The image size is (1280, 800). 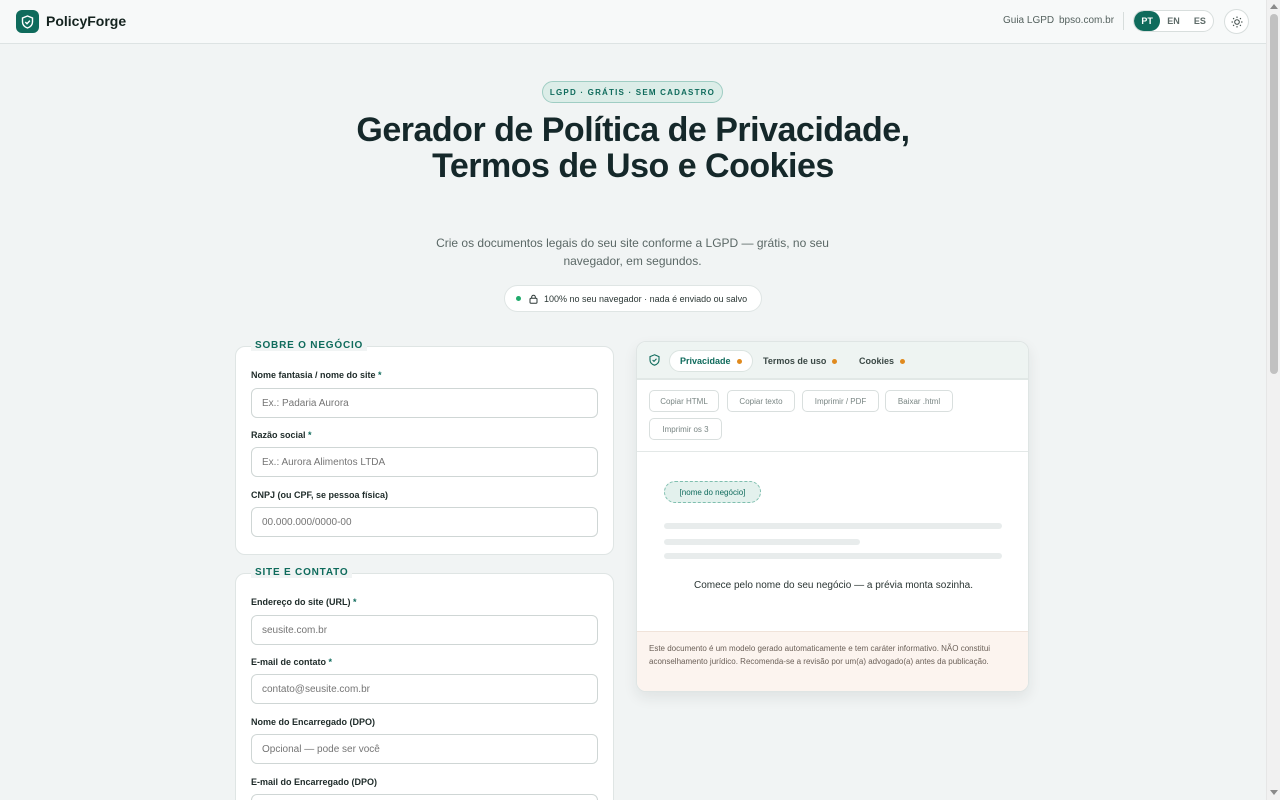 What do you see at coordinates (424, 749) in the screenshot?
I see `dpo-name-input` at bounding box center [424, 749].